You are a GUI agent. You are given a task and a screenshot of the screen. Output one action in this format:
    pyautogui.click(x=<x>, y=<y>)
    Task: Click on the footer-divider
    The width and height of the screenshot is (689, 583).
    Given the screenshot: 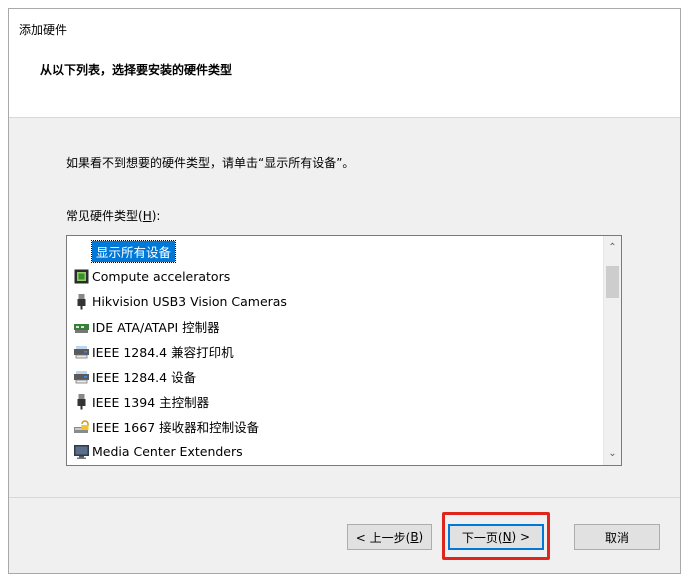 What is the action you would take?
    pyautogui.click(x=344, y=497)
    